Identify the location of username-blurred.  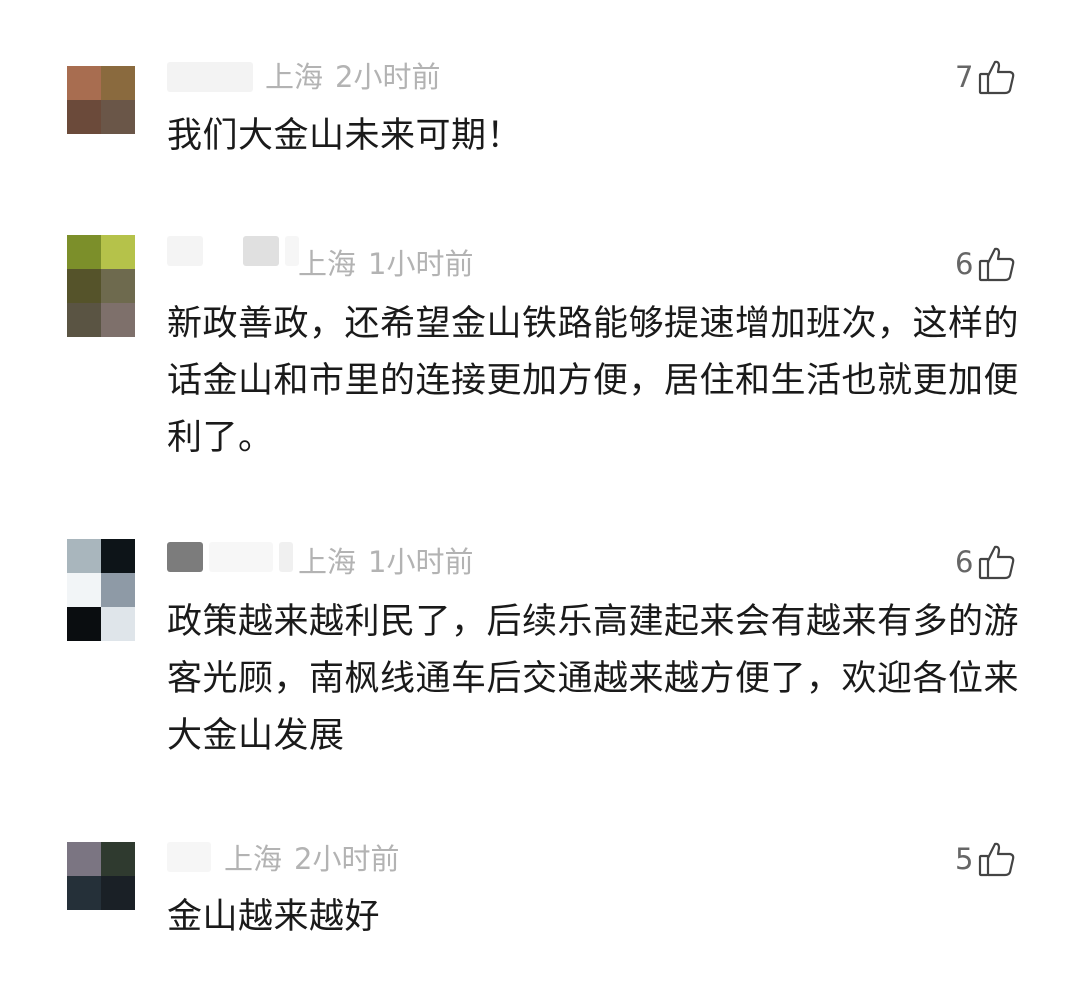
(189, 857).